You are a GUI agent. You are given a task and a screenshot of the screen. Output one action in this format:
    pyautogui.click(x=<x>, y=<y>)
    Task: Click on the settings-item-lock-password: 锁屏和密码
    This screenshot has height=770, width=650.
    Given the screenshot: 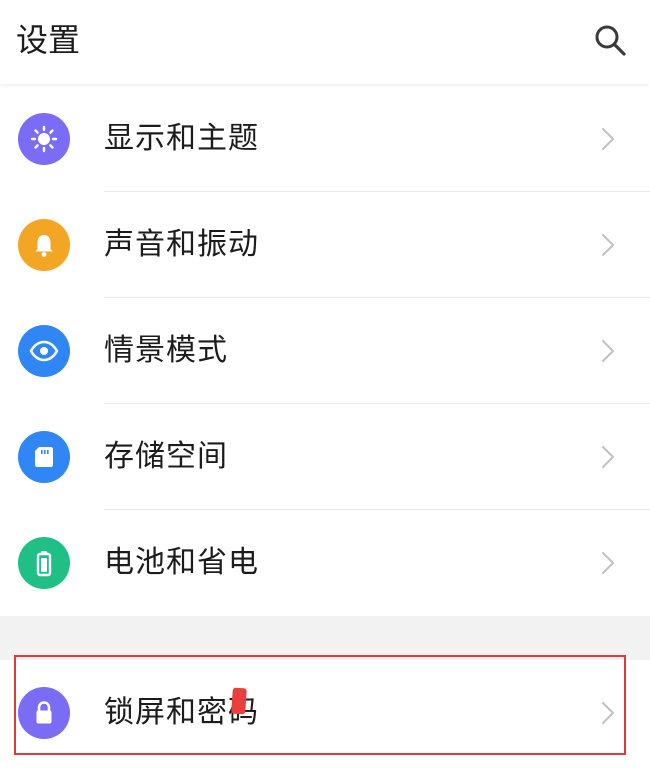 What is the action you would take?
    pyautogui.click(x=325, y=713)
    